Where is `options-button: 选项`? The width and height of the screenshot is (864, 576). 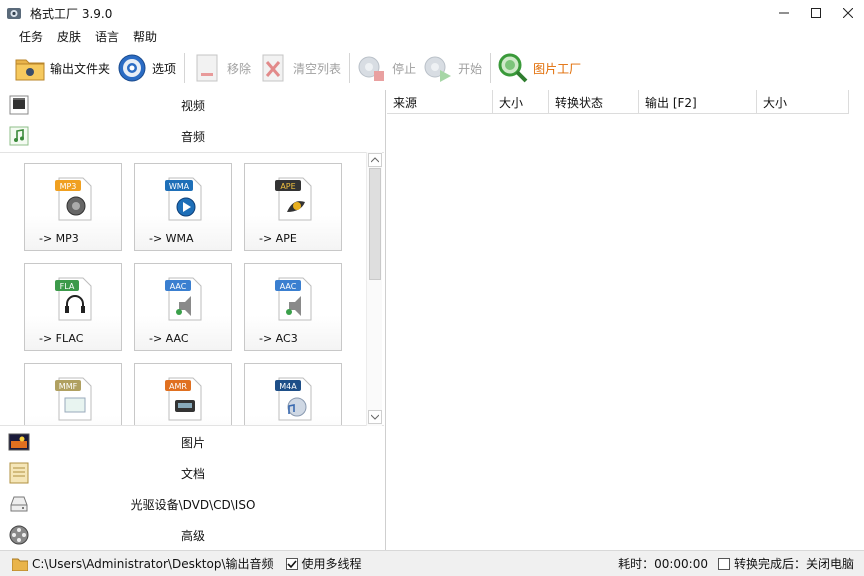
options-button: 选项 is located at coordinates (146, 68).